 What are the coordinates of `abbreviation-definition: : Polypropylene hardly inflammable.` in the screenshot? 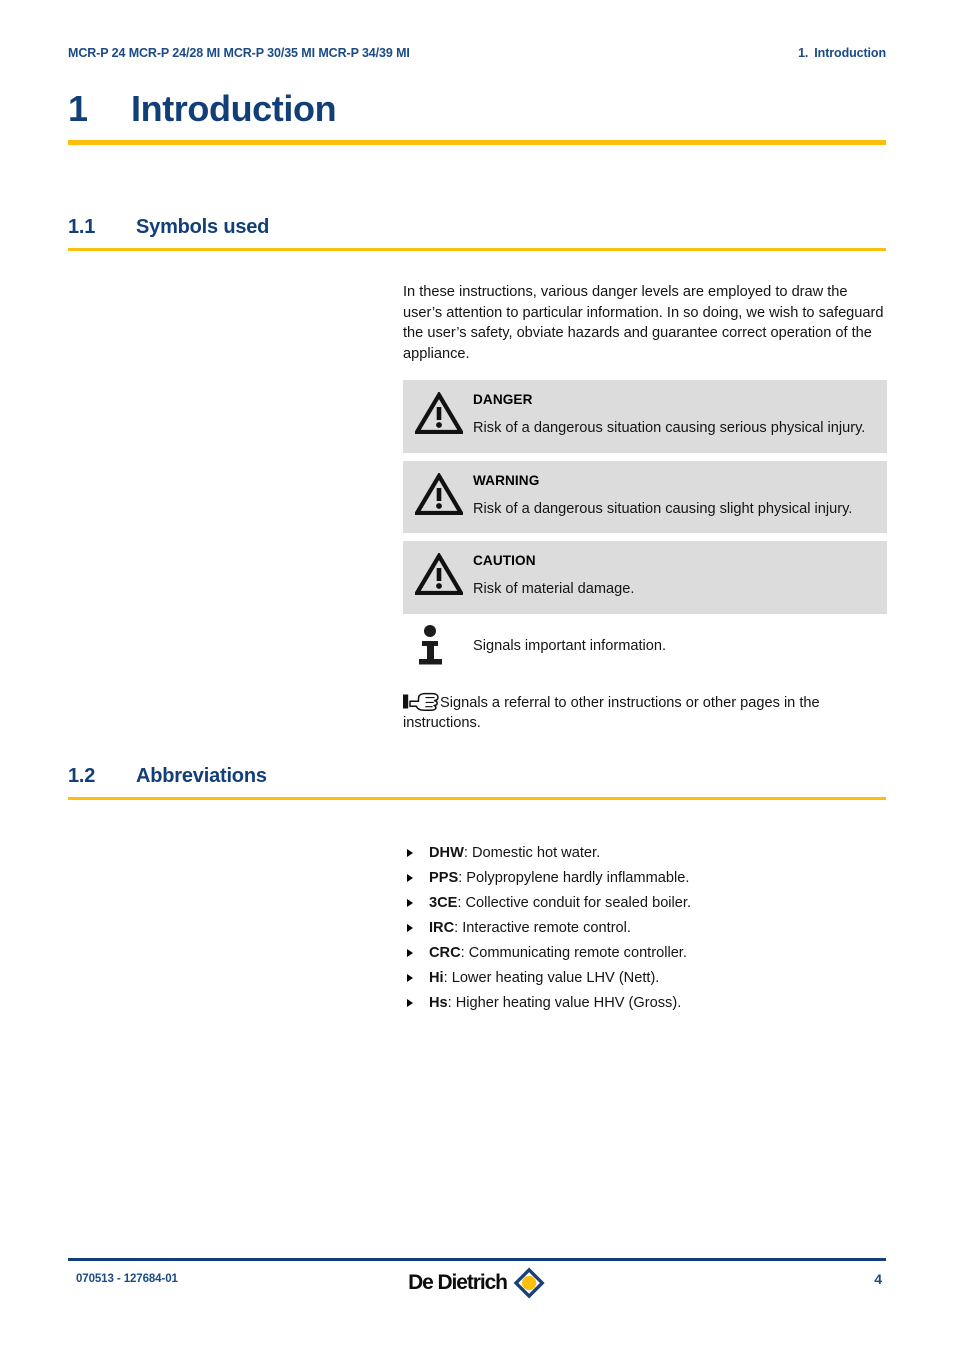 It's located at (574, 878).